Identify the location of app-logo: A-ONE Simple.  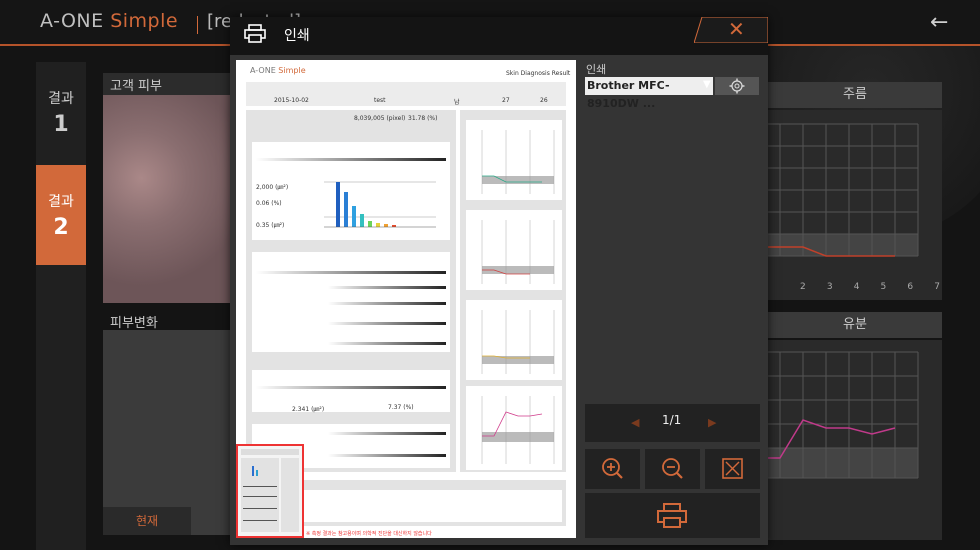
(109, 21).